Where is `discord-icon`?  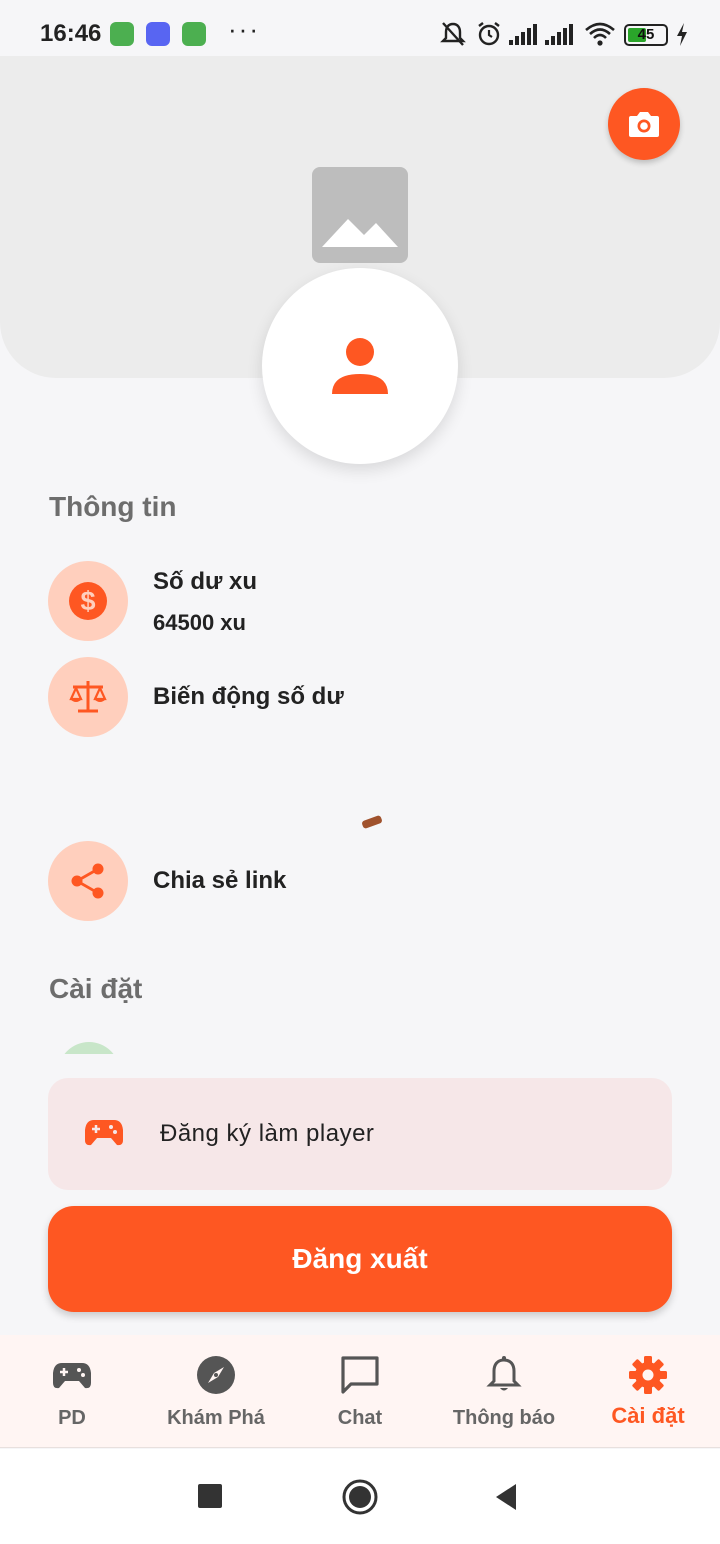 discord-icon is located at coordinates (158, 34).